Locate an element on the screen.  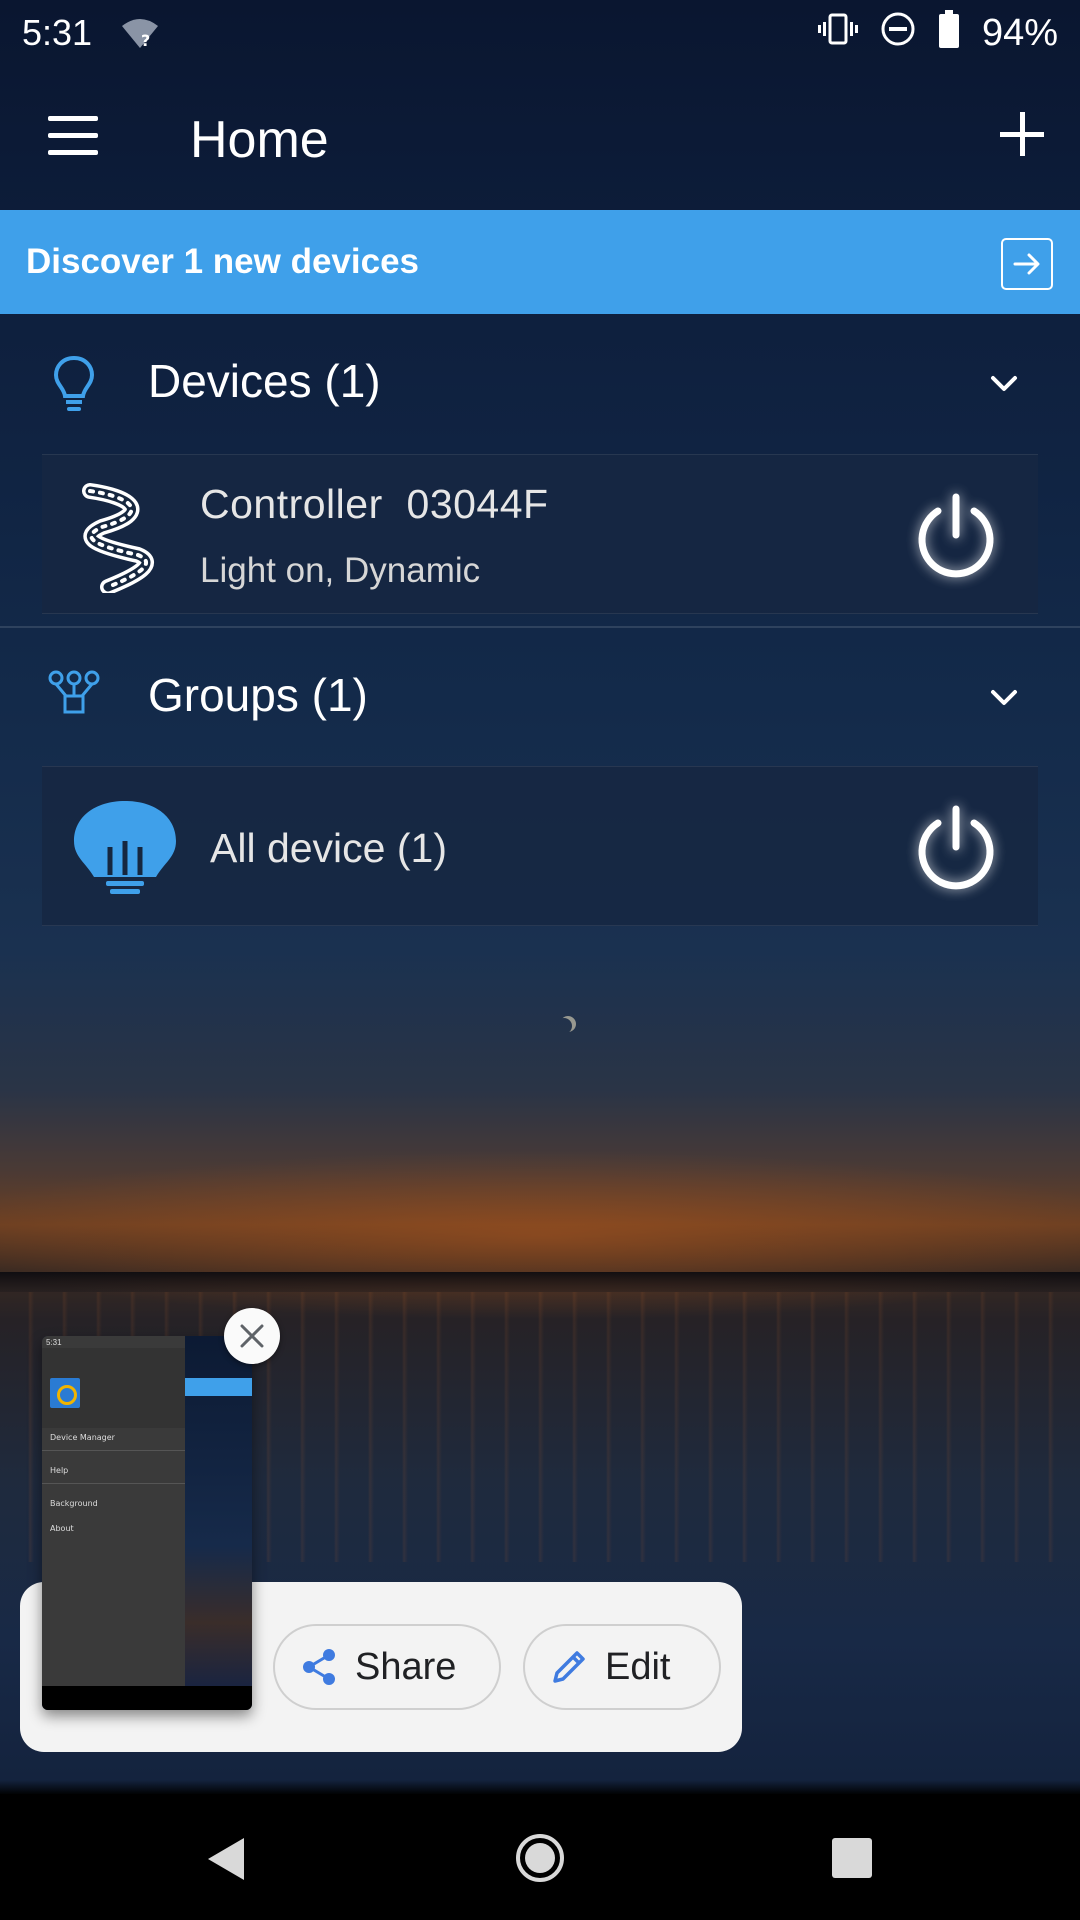
app-logo-icon is located at coordinates (65, 1393).